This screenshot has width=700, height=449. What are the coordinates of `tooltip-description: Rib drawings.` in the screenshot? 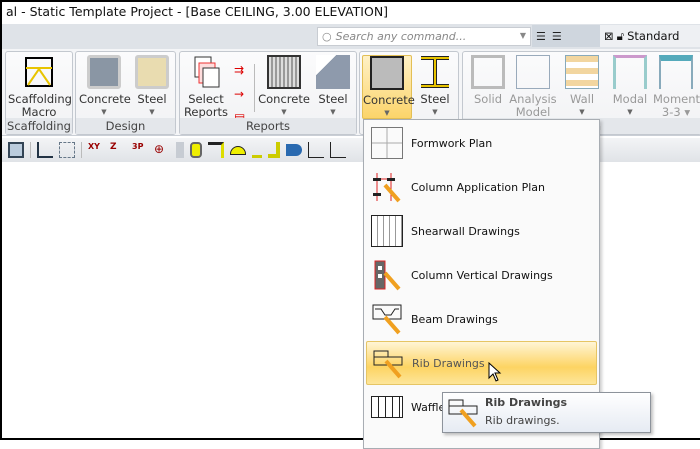 It's located at (522, 420).